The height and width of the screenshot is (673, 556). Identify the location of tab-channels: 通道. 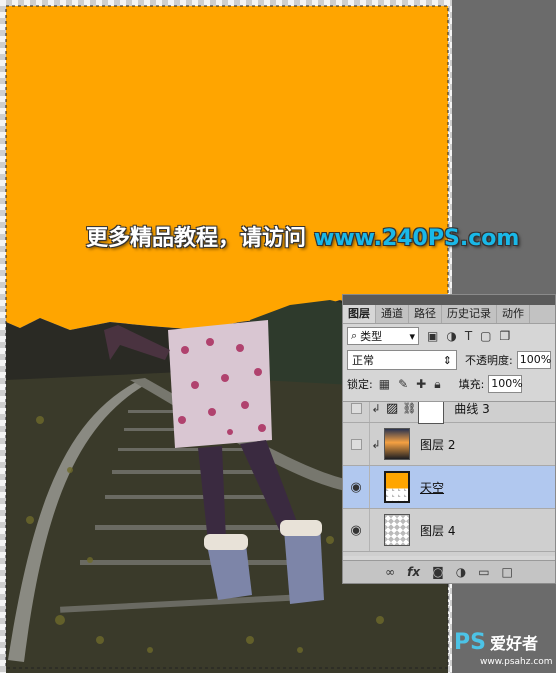
(392, 314).